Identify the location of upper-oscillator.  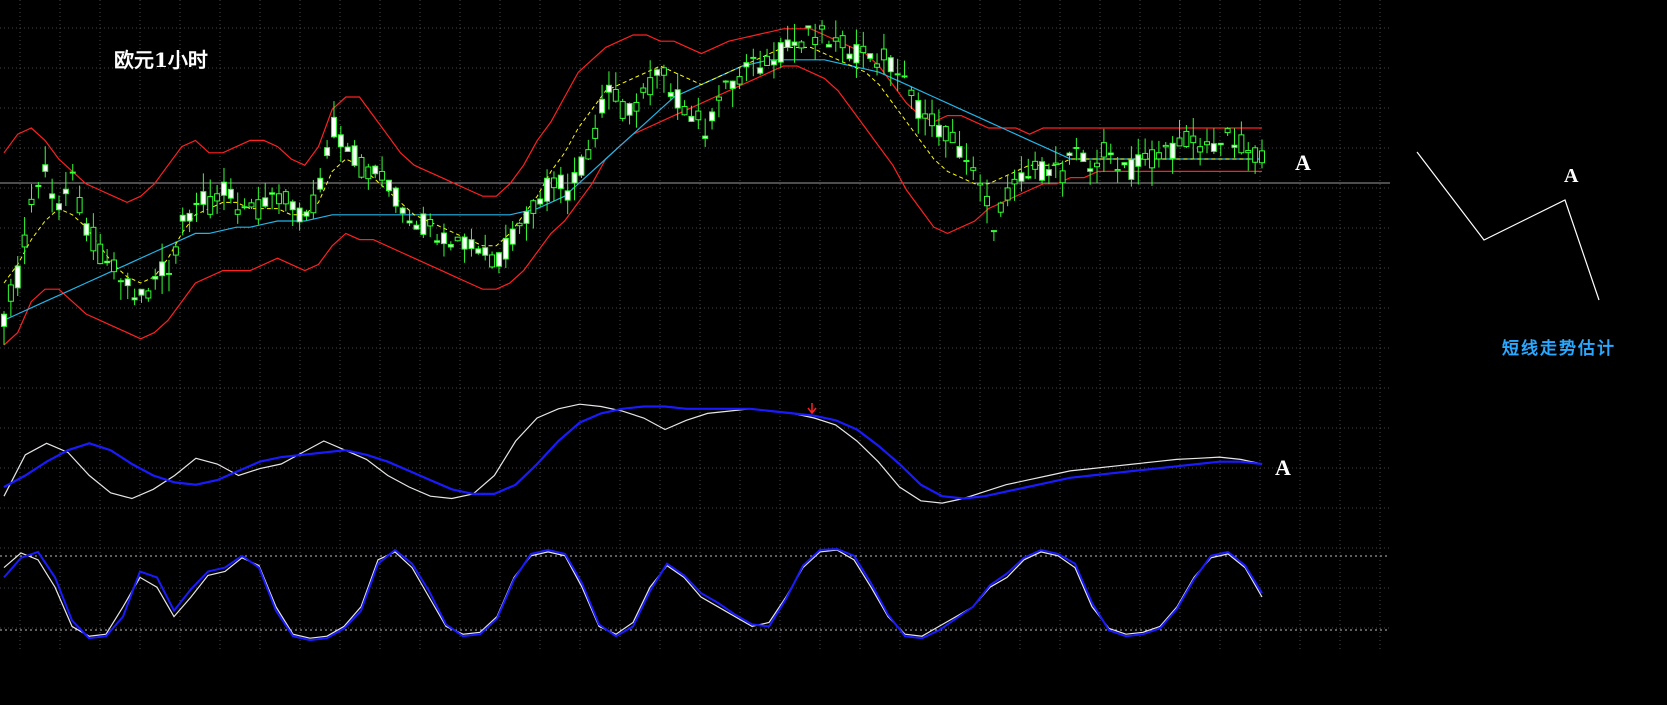
(633, 453).